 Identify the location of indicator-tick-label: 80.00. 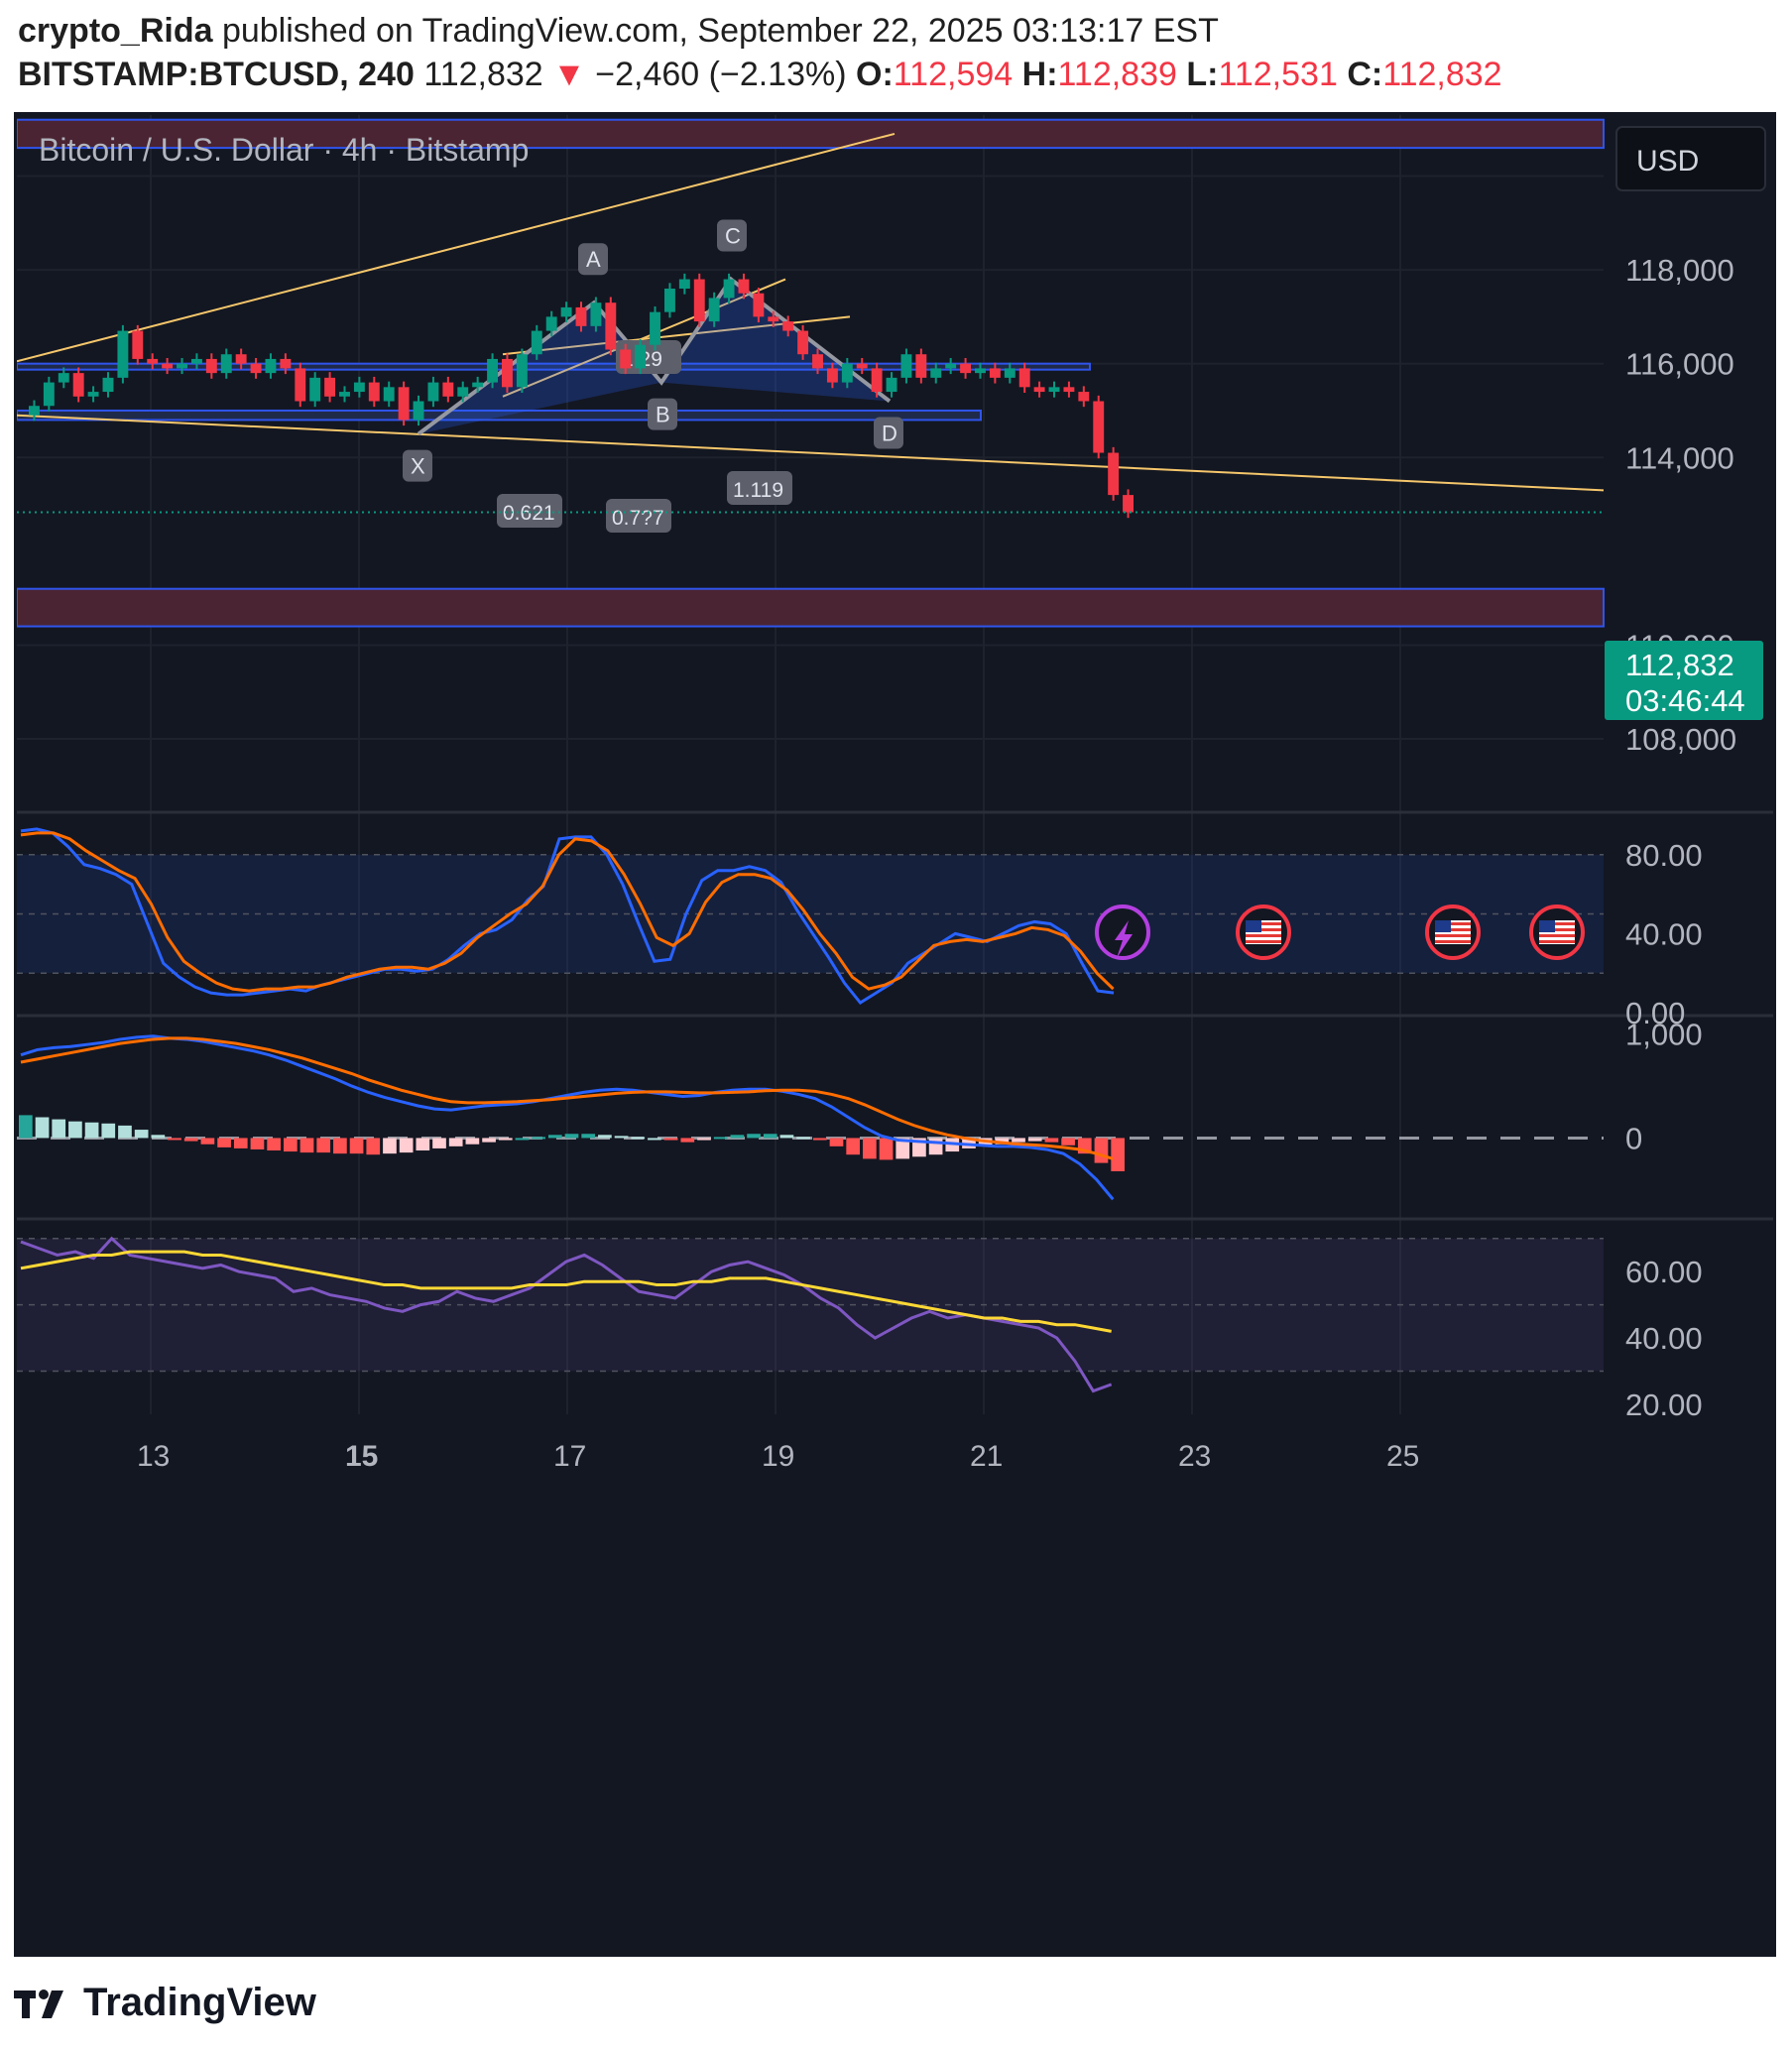
(1664, 855).